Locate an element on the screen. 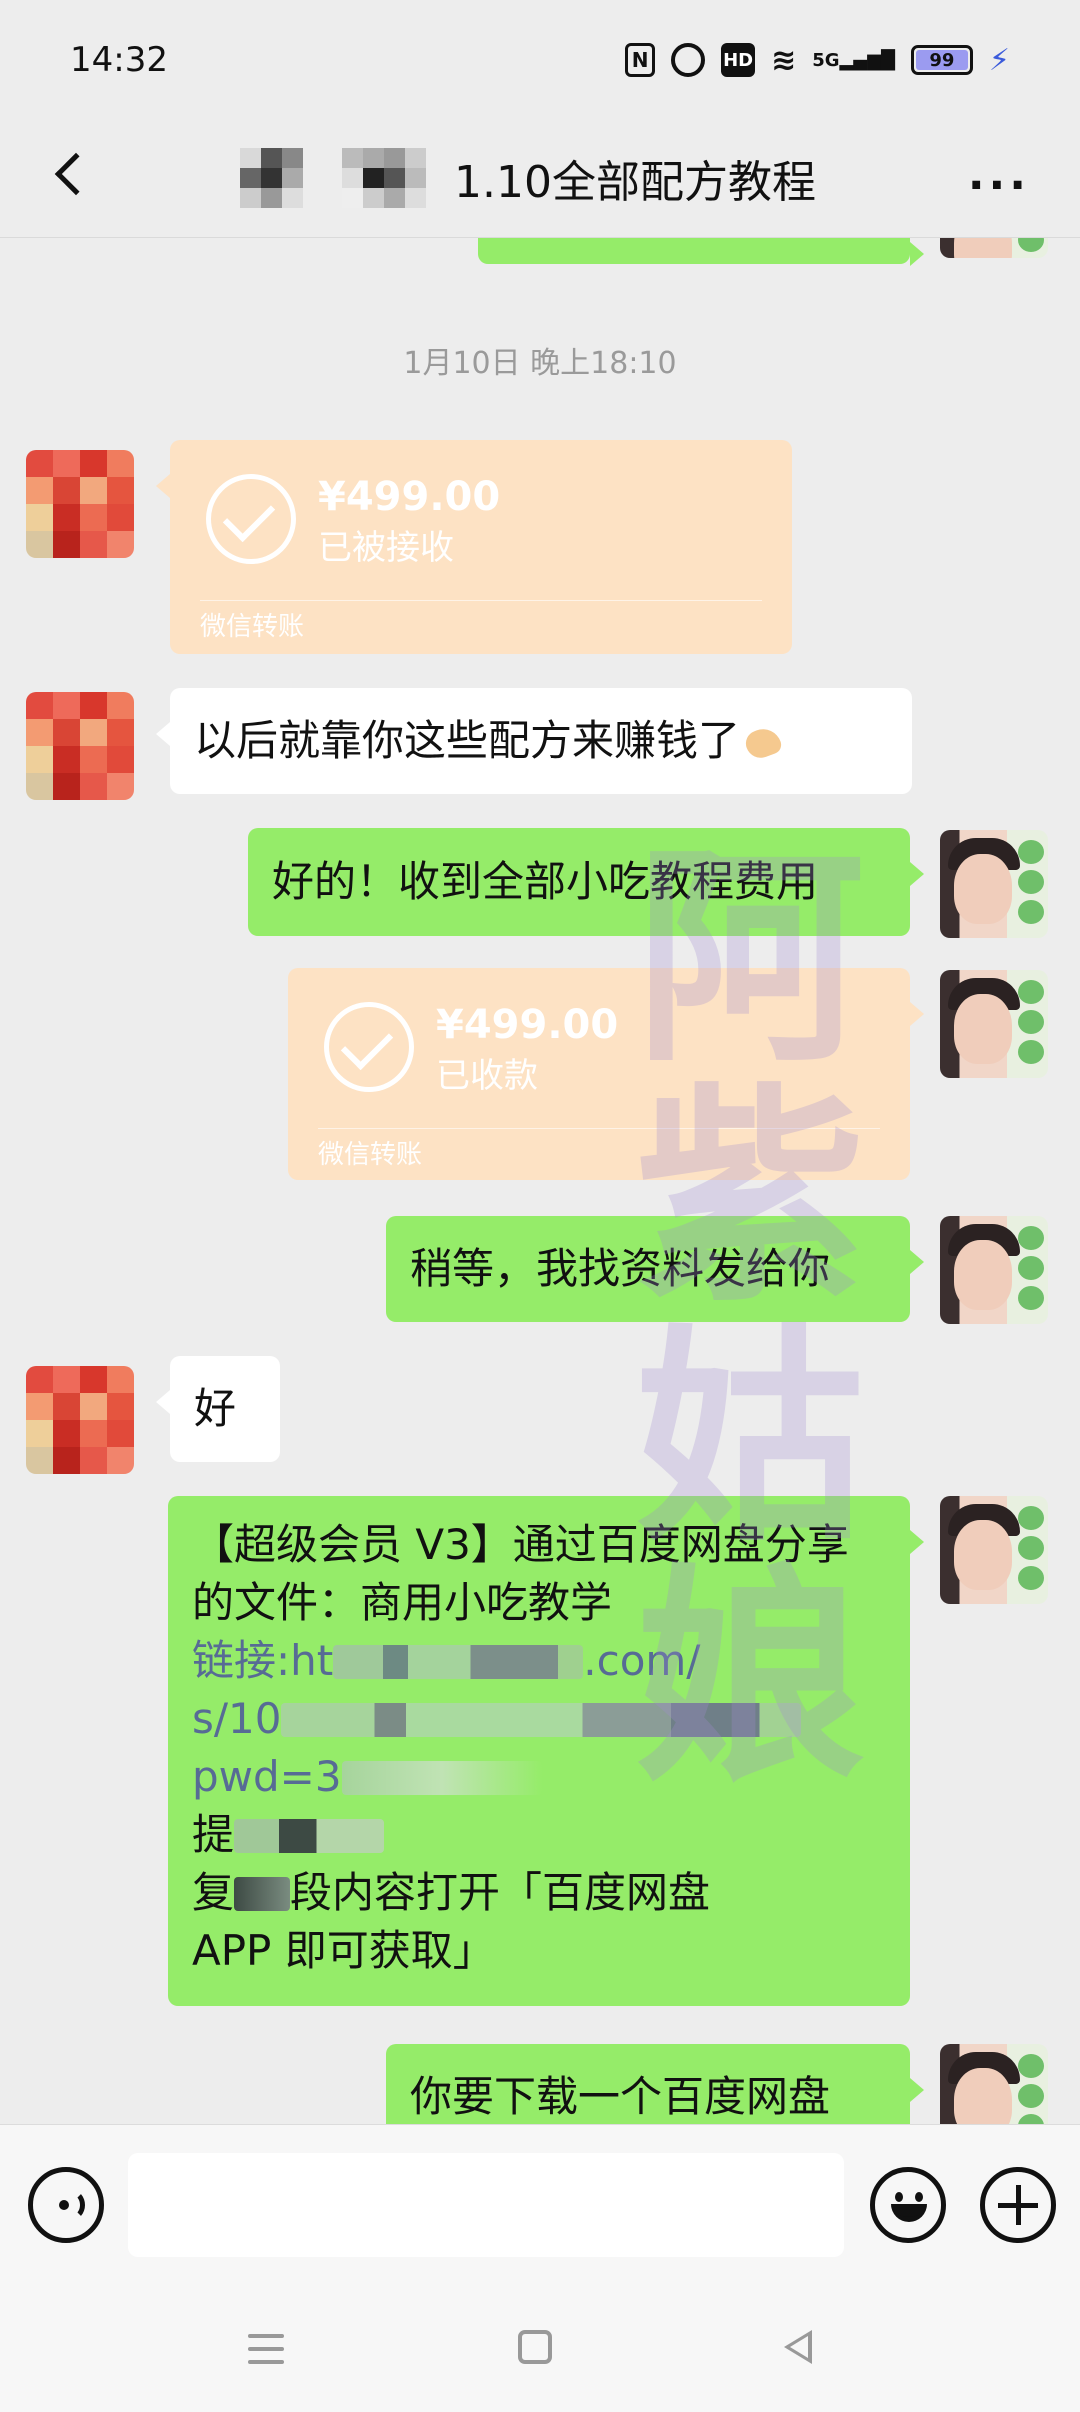 This screenshot has height=2412, width=1080. hd-icon: HD is located at coordinates (738, 60).